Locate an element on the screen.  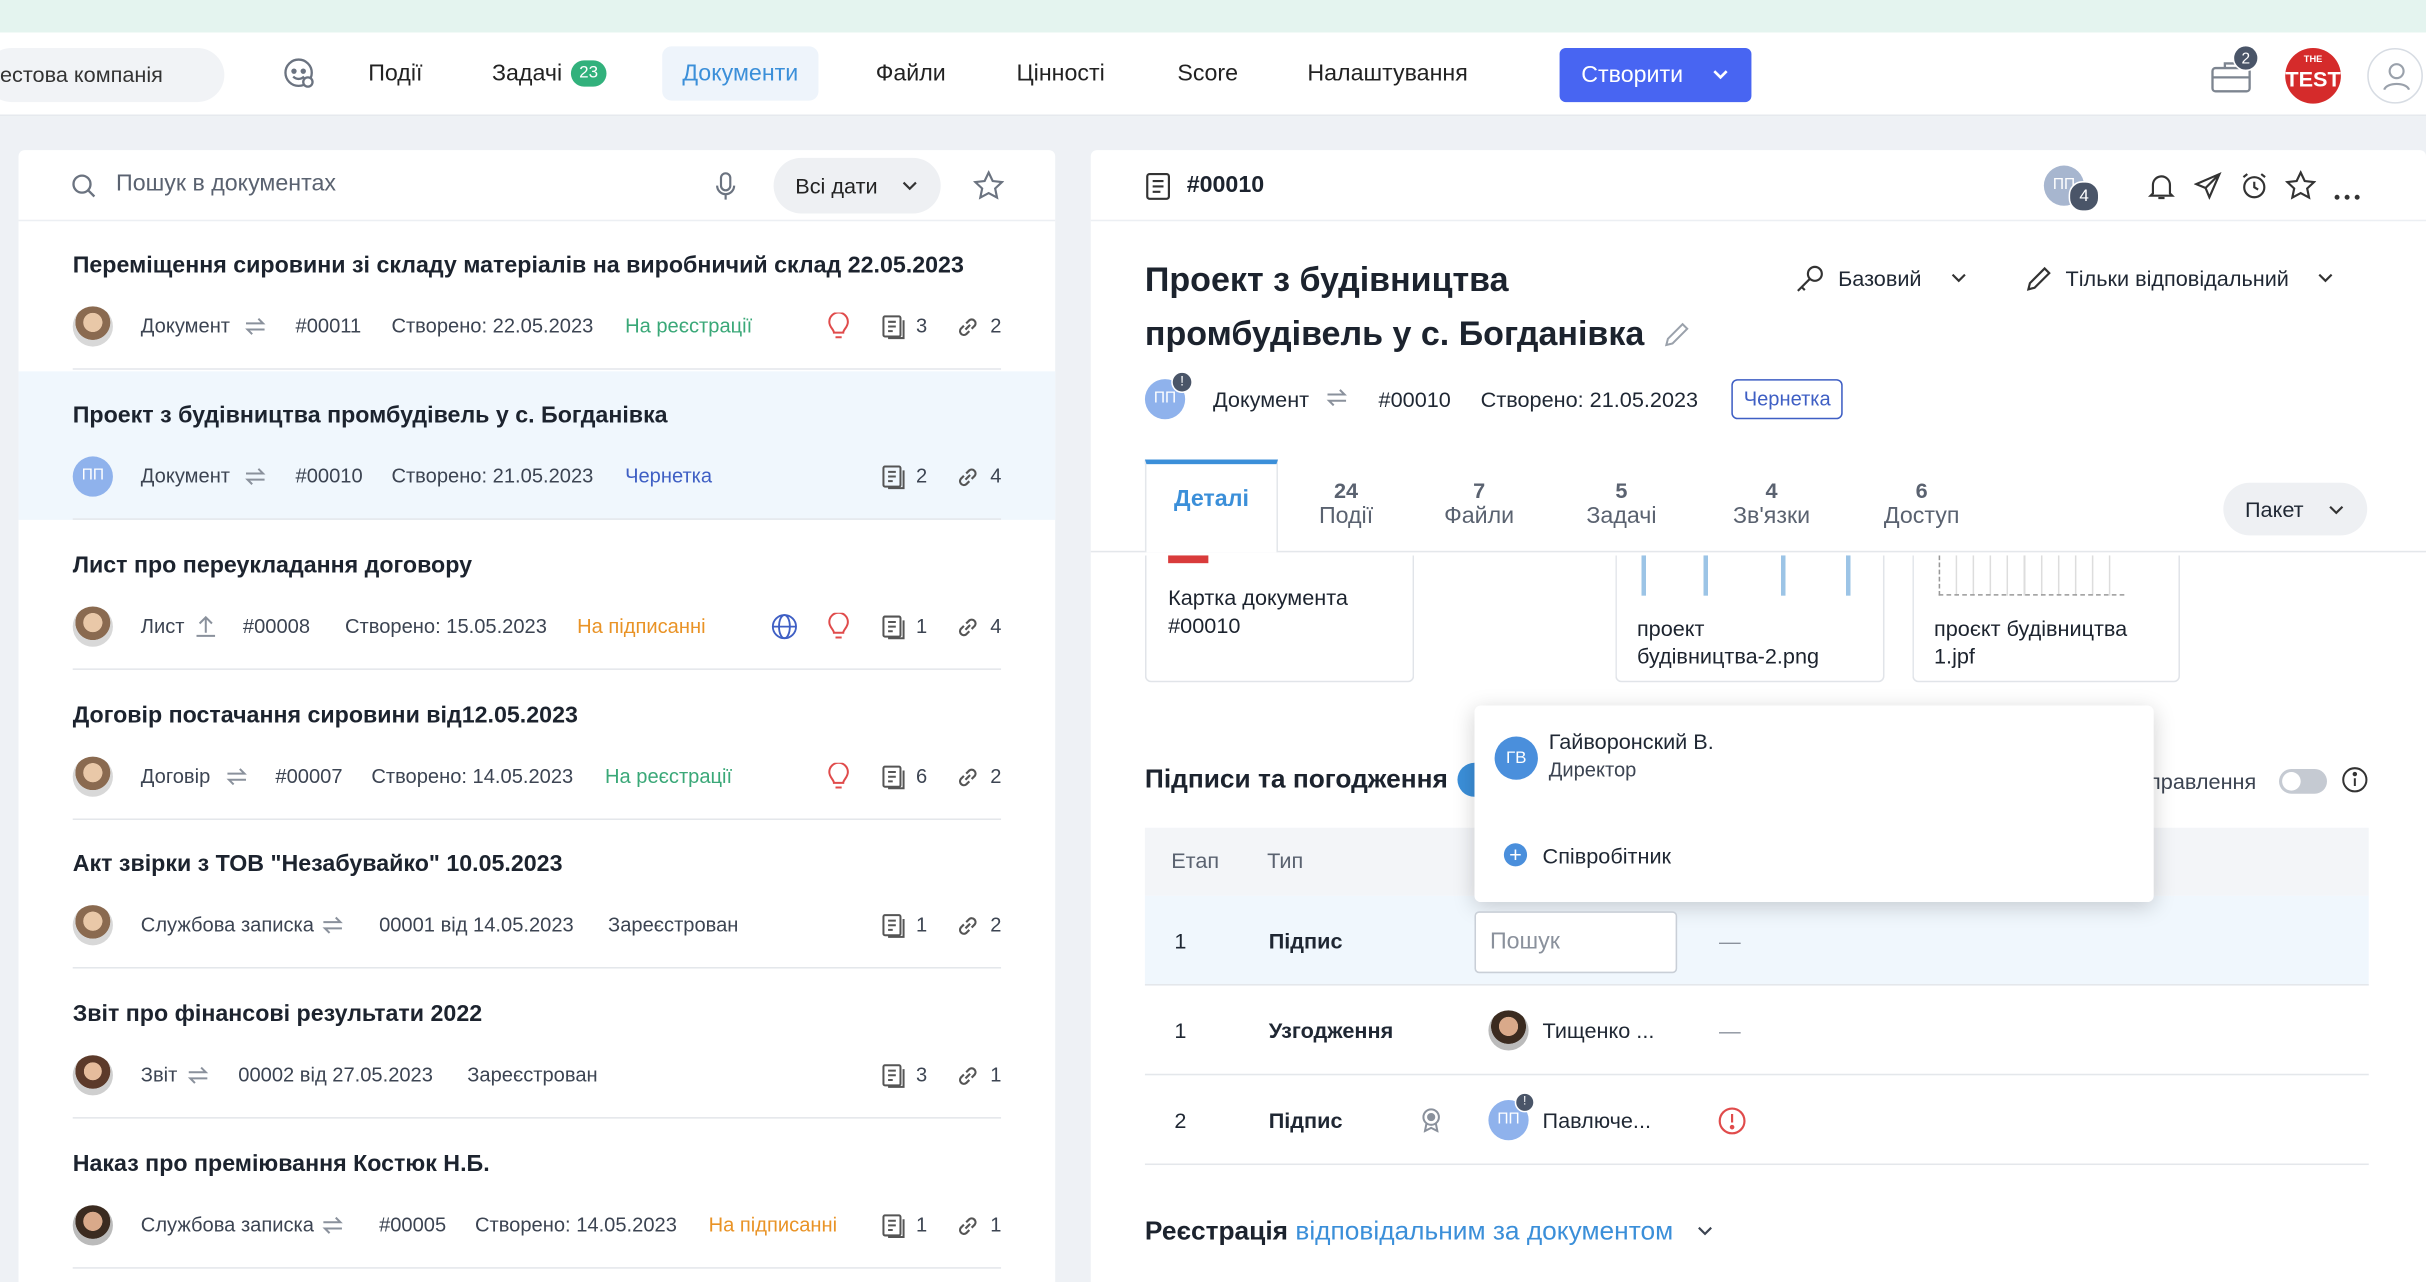
file-card-image-1: проект будівництва-2.png is located at coordinates (1750, 619).